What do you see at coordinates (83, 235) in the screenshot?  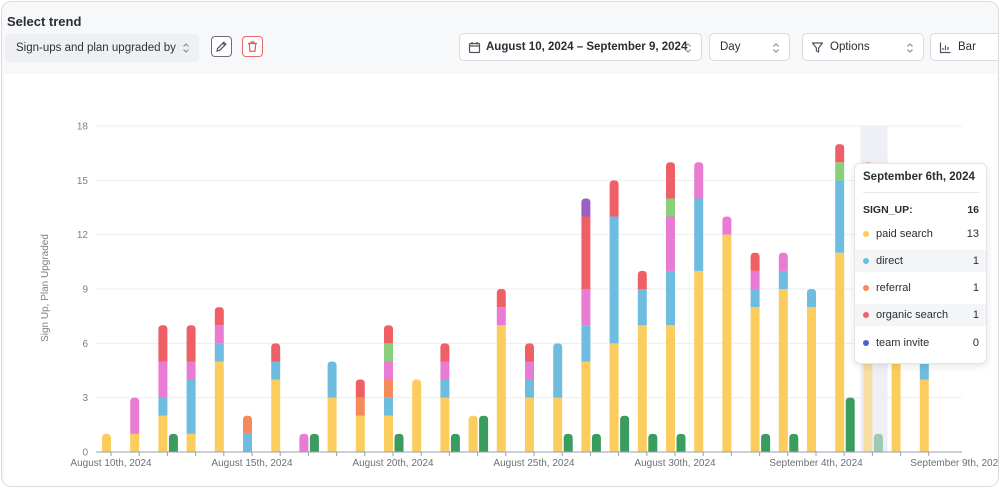 I see `y-tick-label: 12` at bounding box center [83, 235].